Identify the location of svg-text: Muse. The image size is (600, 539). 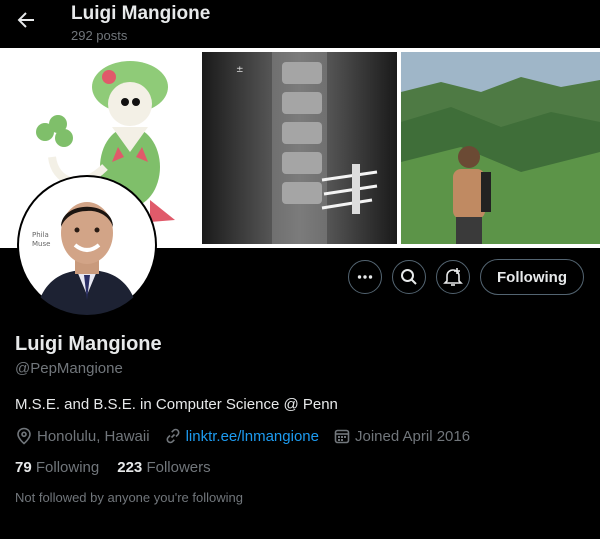
(41, 244).